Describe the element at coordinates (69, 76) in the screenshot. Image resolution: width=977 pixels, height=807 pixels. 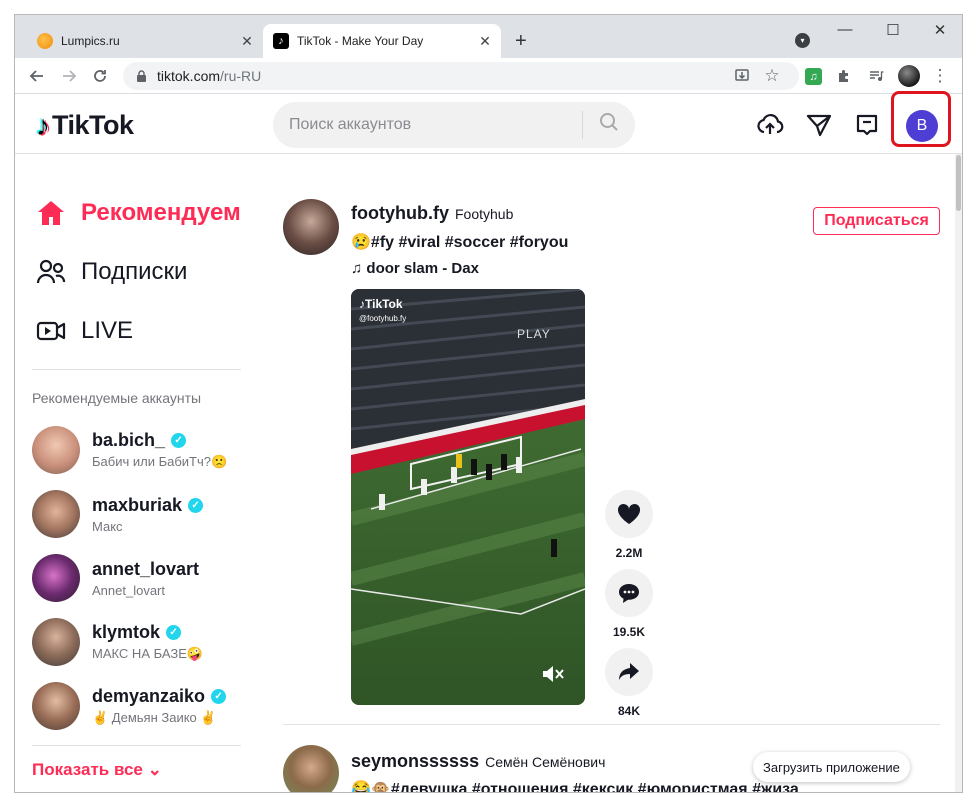
I see `forward-icon` at that location.